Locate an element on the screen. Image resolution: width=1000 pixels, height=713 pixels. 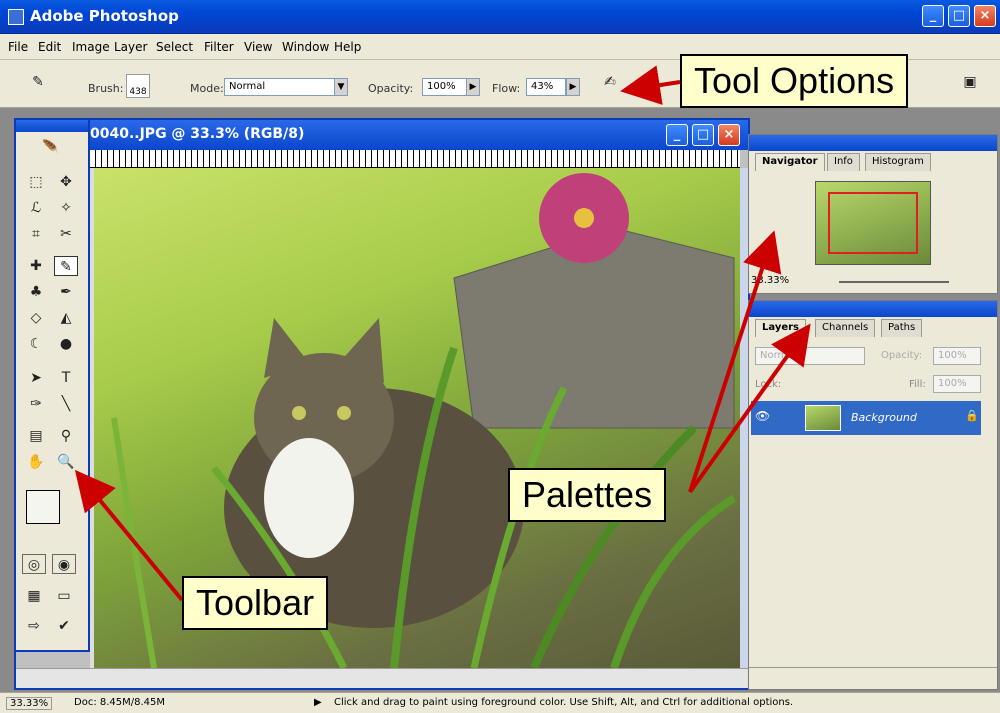
menu-file: File is located at coordinates (18, 47).